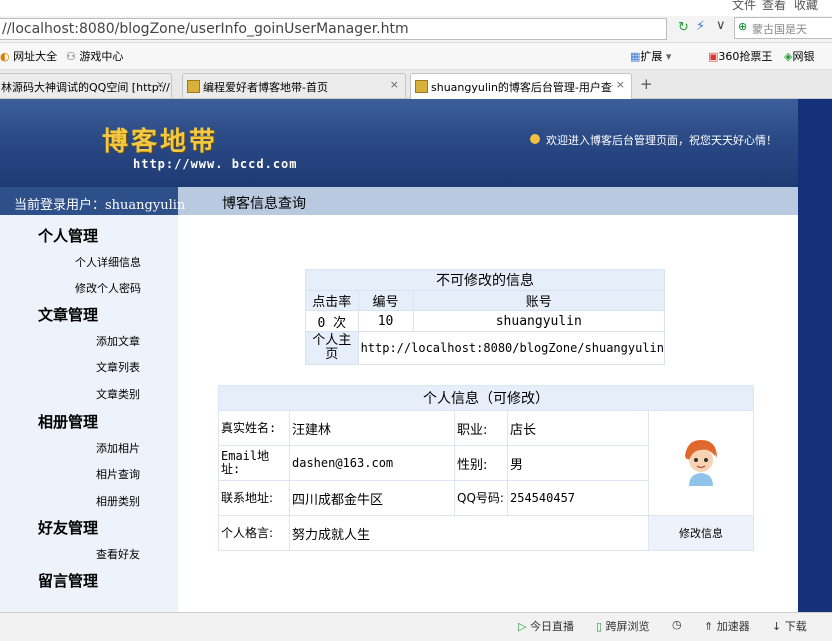 The height and width of the screenshot is (641, 832). Describe the element at coordinates (546, 626) in the screenshot. I see `status-live: ▷ 今日直播` at that location.